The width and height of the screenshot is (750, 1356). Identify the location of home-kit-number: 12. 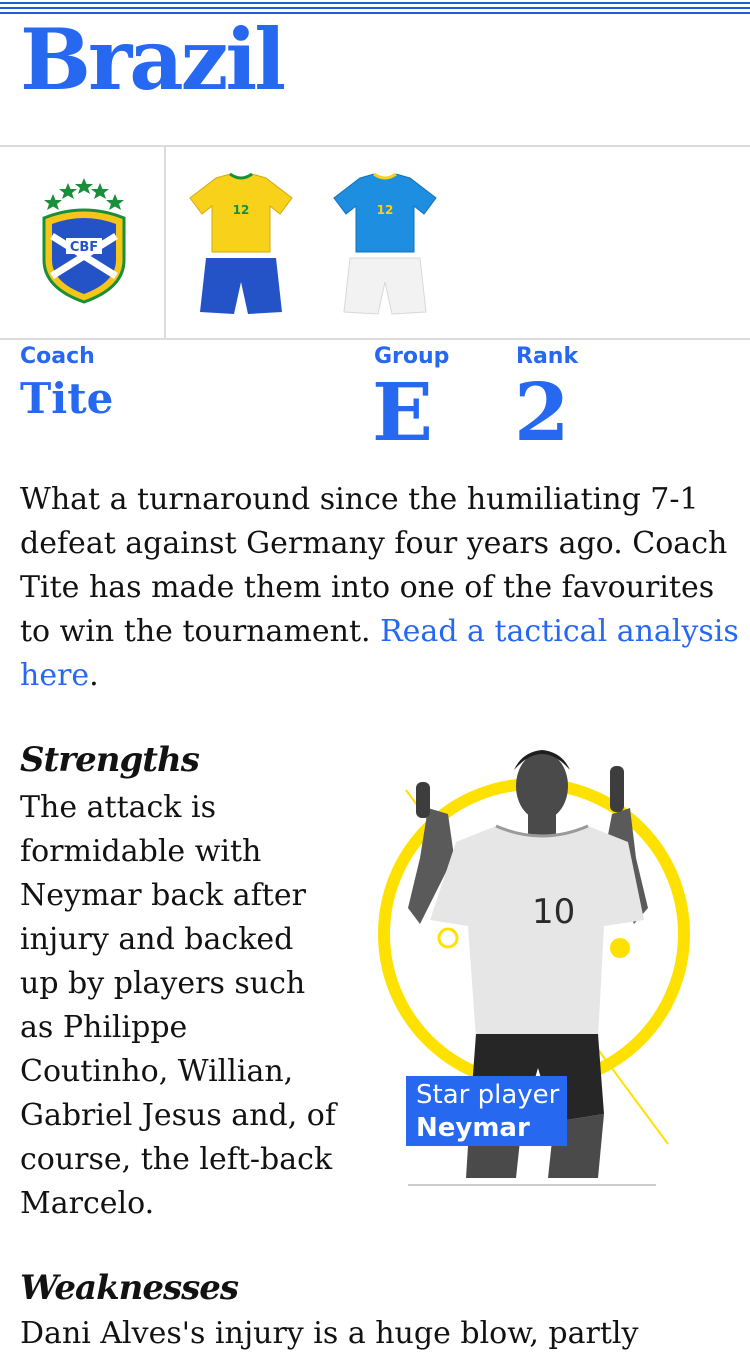
(241, 210).